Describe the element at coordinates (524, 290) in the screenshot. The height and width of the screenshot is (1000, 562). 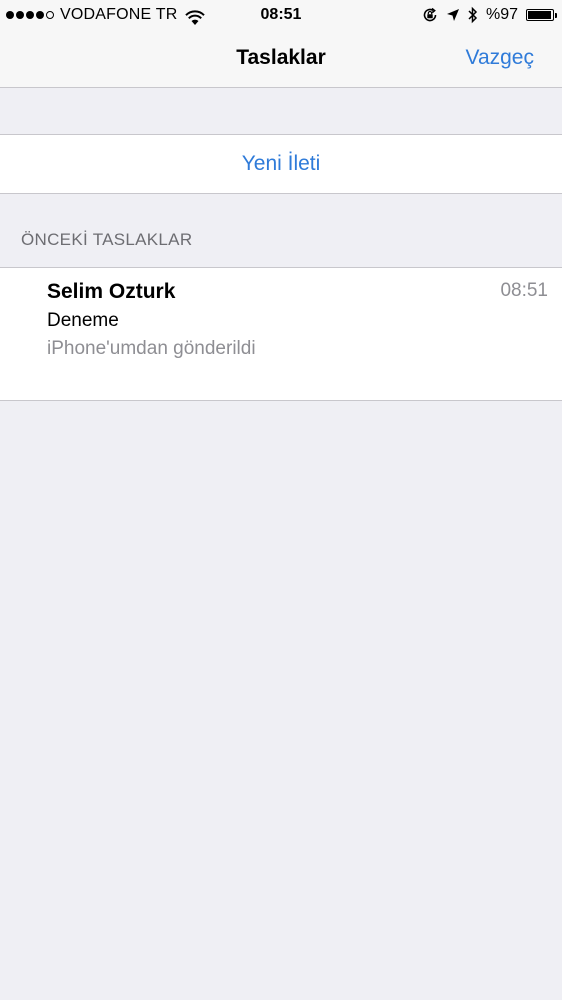
I see `draft-time: 08:51` at that location.